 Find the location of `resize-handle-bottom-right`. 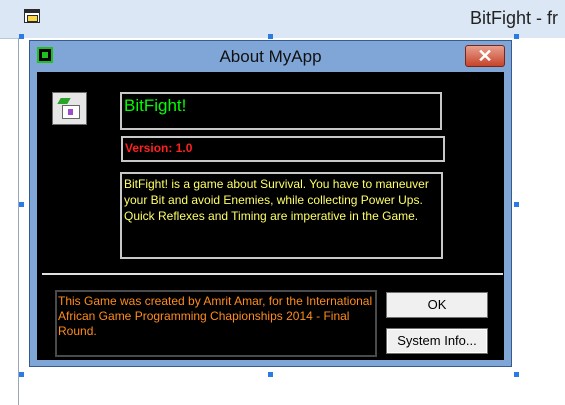

resize-handle-bottom-right is located at coordinates (516, 374).